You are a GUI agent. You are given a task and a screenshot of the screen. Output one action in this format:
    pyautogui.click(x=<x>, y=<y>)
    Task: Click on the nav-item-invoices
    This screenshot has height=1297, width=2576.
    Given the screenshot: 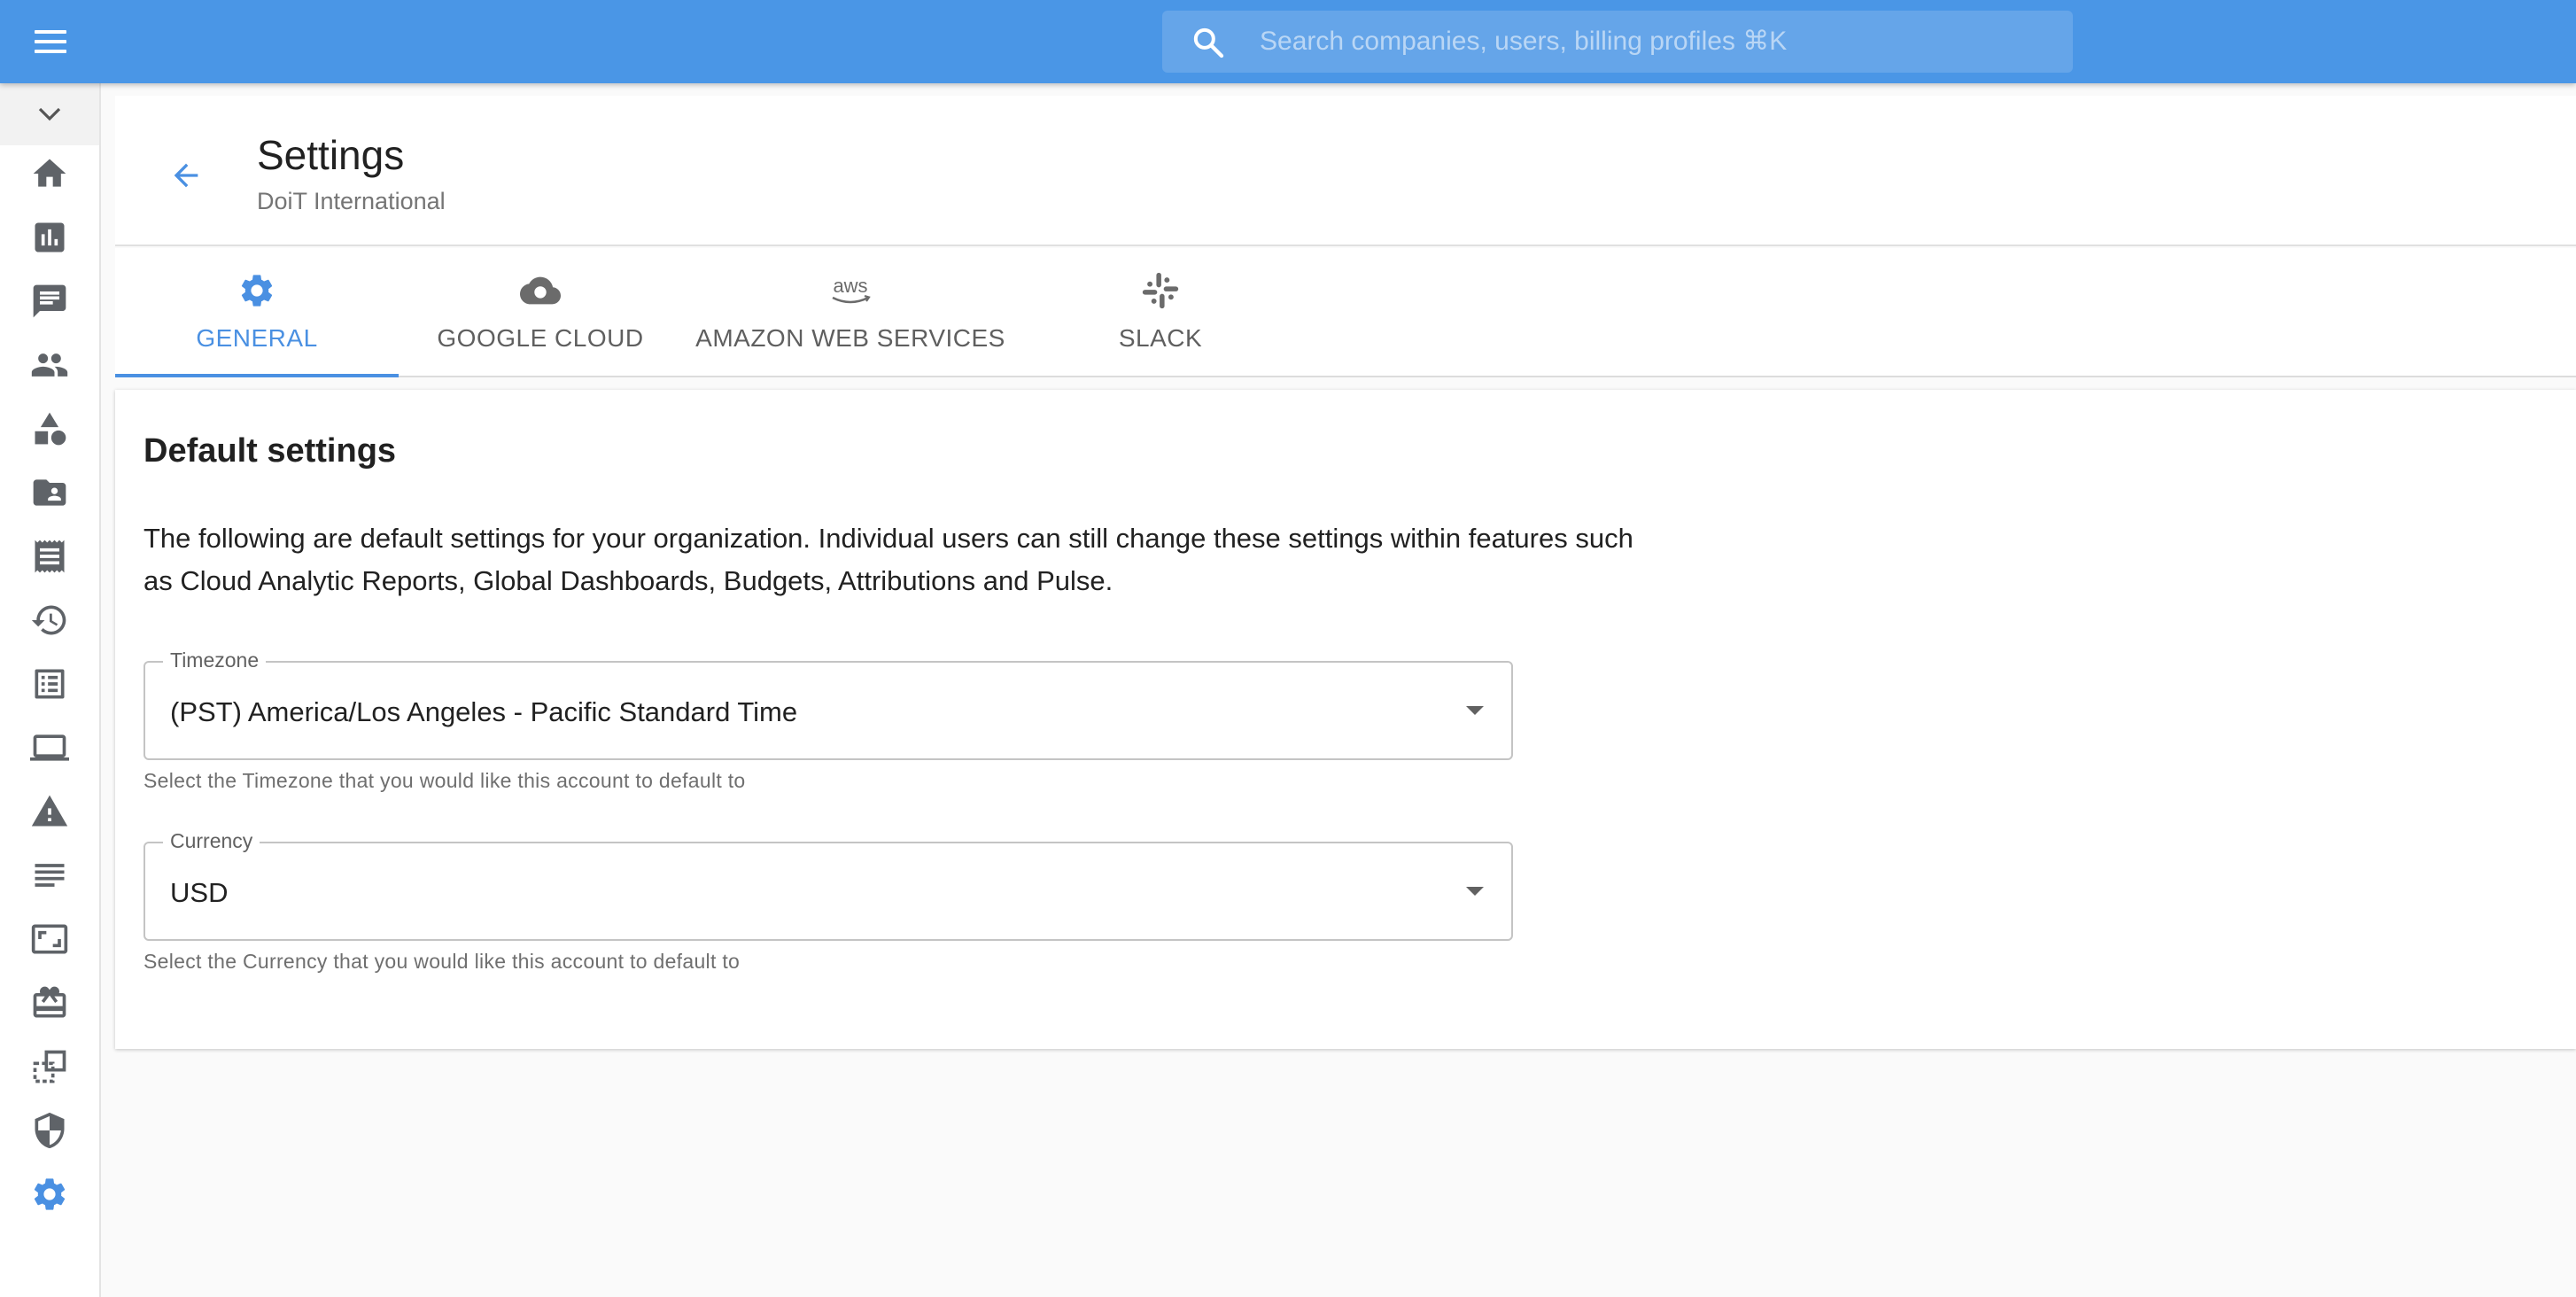 What is the action you would take?
    pyautogui.click(x=49, y=556)
    